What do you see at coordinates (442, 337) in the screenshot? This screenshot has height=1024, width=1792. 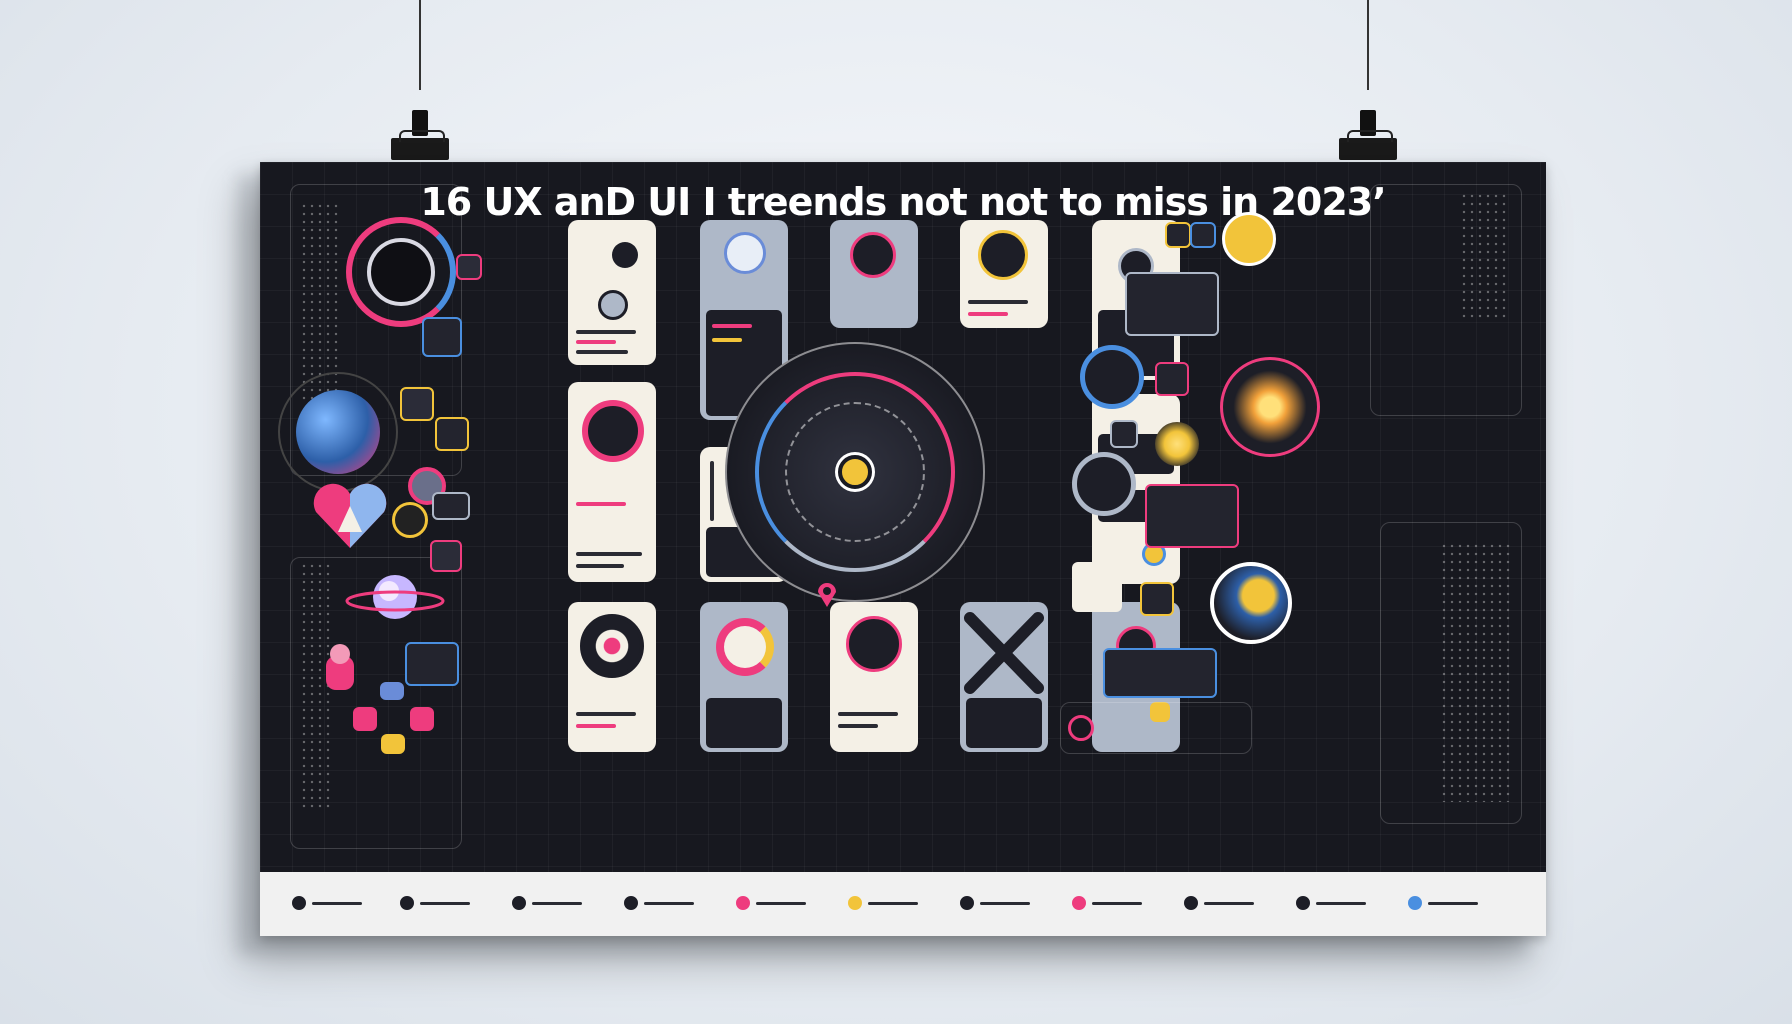 I see `chip-icon` at bounding box center [442, 337].